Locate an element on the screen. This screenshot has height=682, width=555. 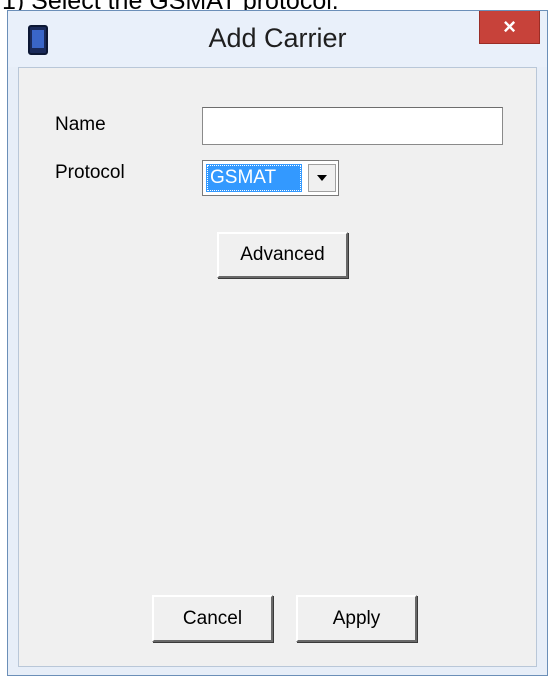
close-button: × is located at coordinates (509, 27).